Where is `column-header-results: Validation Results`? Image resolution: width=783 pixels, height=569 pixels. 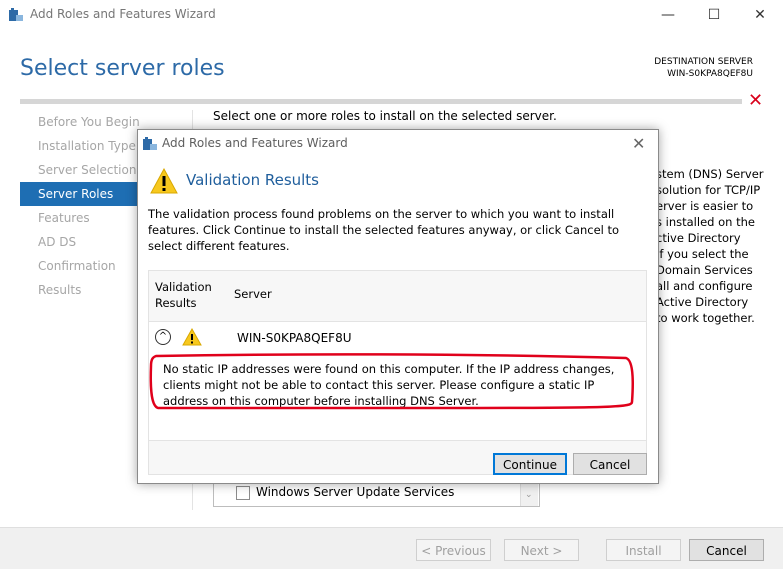
column-header-results: Validation Results is located at coordinates (183, 295).